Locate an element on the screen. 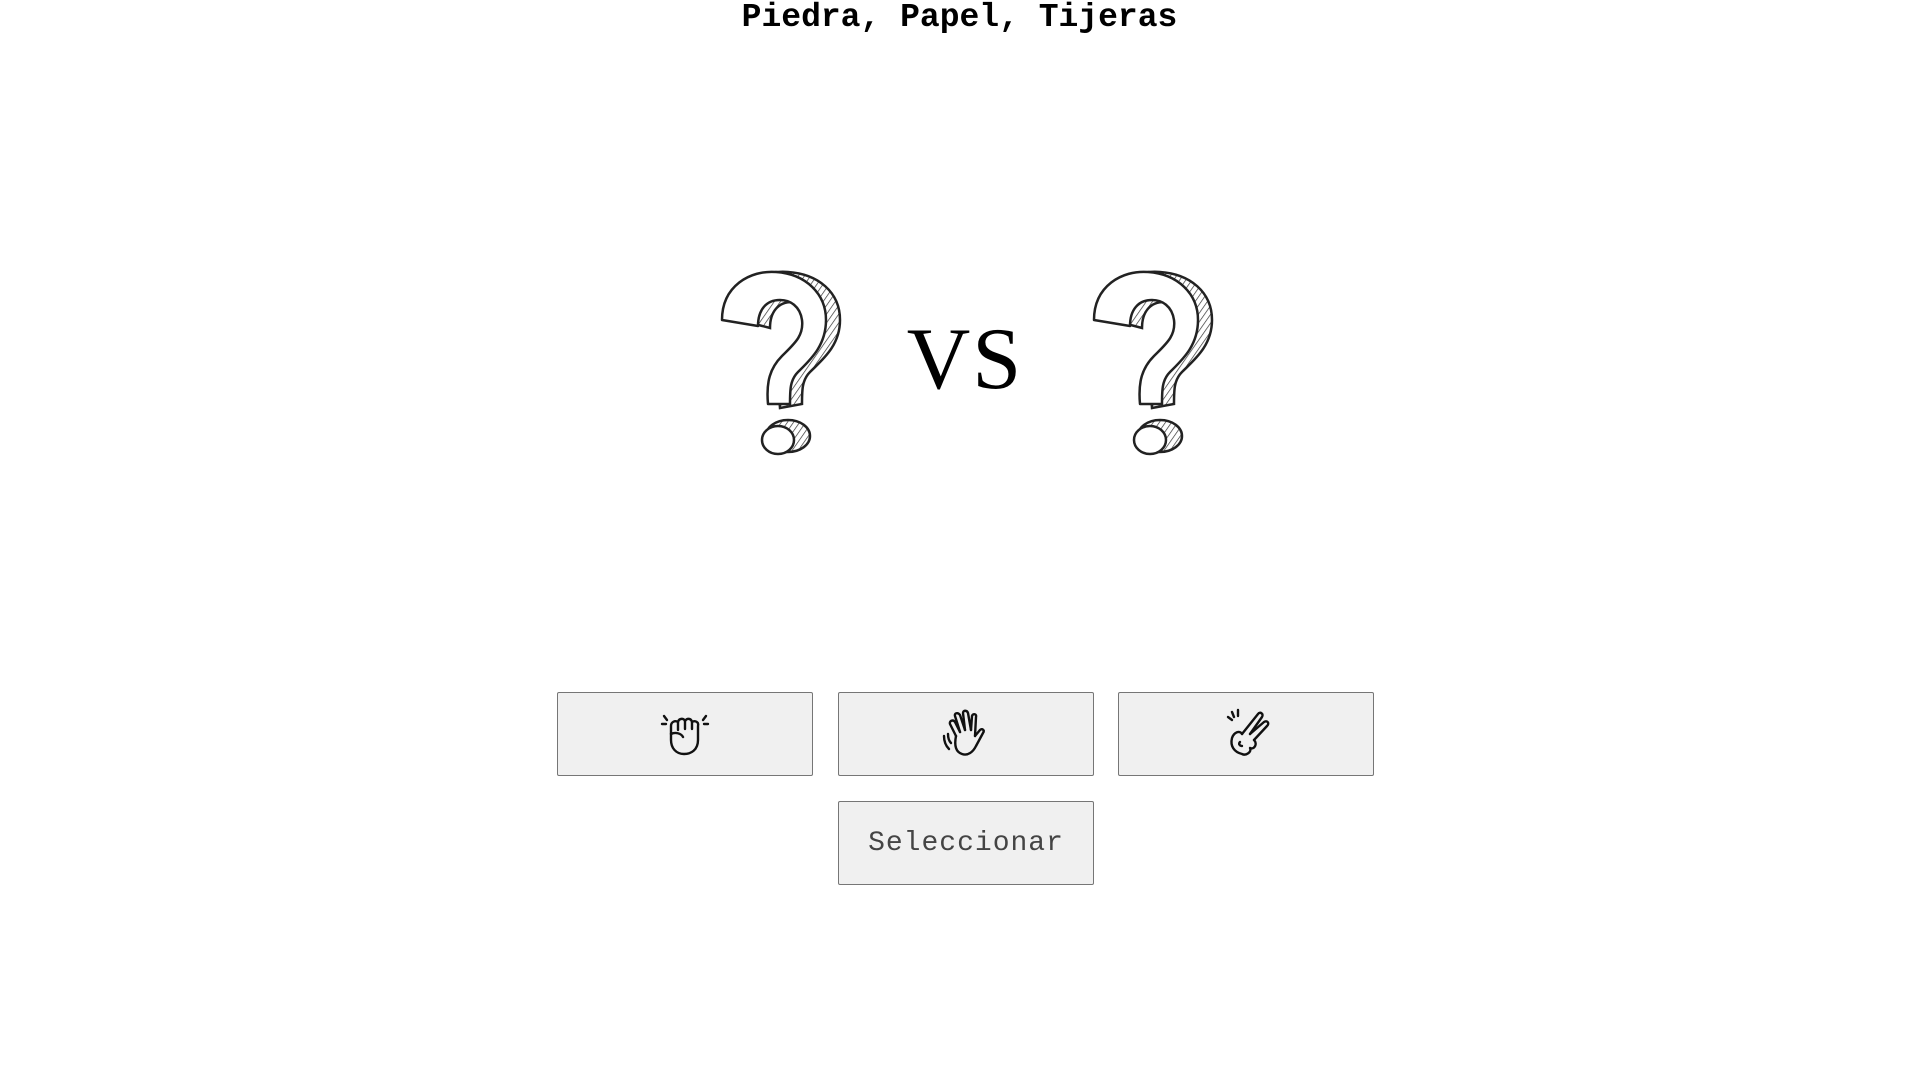 The height and width of the screenshot is (1079, 1919). open-hand-icon is located at coordinates (963, 732).